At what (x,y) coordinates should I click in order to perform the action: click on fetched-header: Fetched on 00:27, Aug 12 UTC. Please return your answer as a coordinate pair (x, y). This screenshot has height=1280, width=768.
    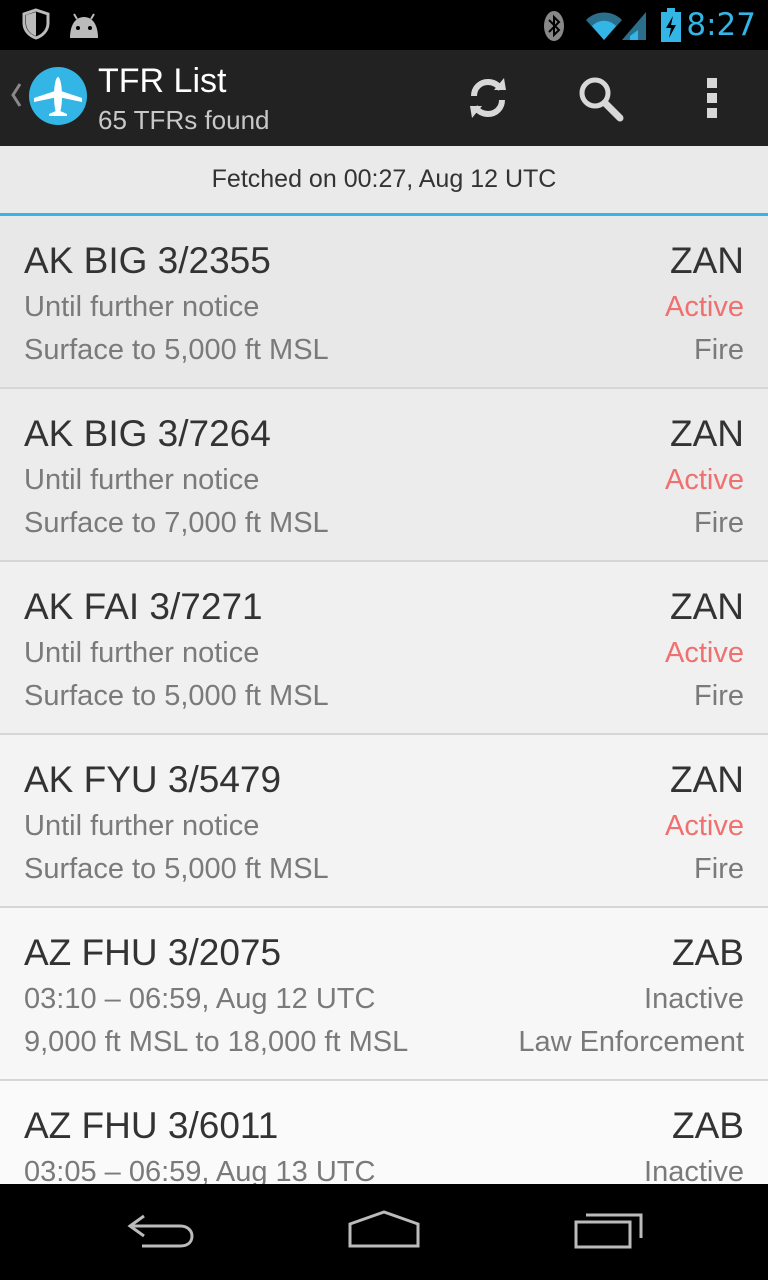
    Looking at the image, I should click on (384, 181).